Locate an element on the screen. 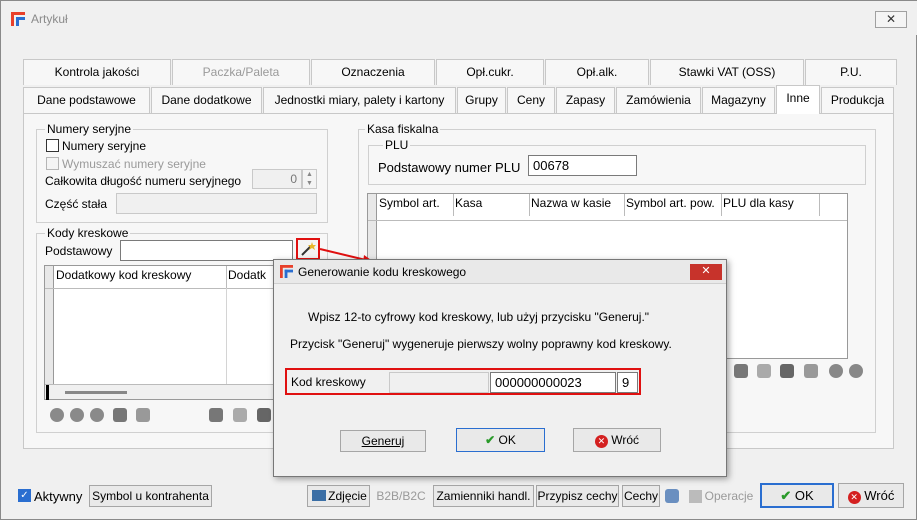  app-logo-icon is located at coordinates (18, 19).